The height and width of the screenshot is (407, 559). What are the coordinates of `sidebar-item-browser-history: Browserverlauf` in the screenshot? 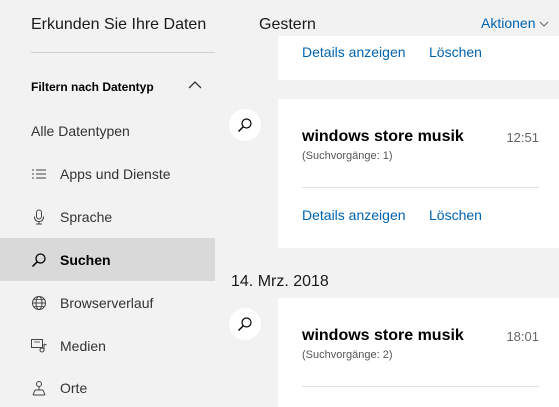 It's located at (107, 302).